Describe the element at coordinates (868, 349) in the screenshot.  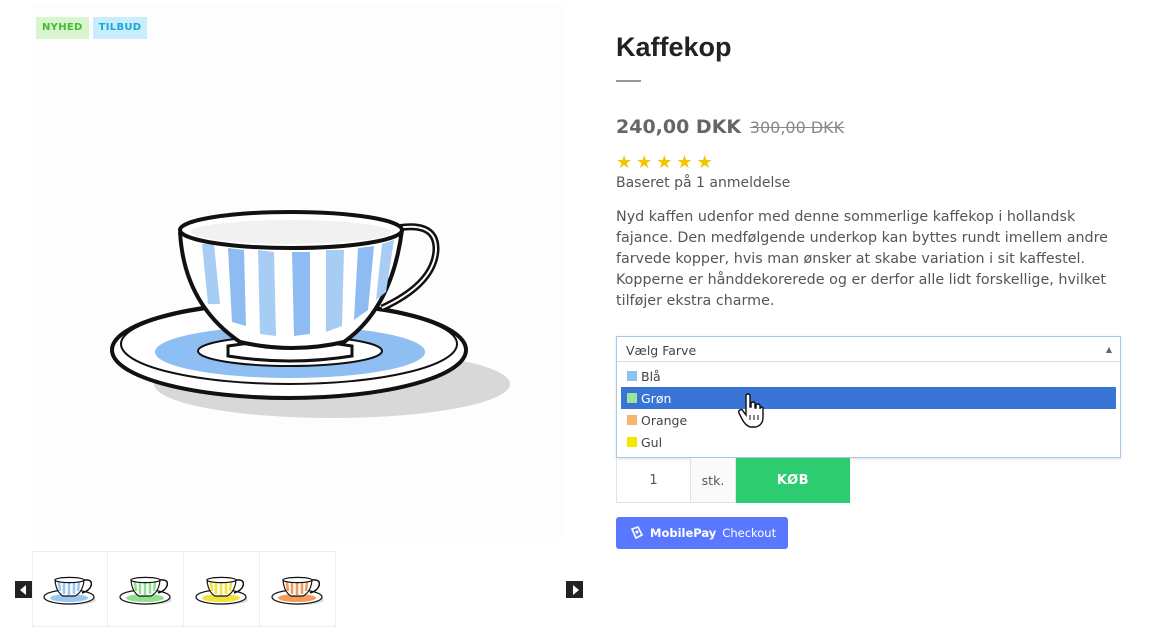
I see `color-select-head: Vælg Farve ▲` at that location.